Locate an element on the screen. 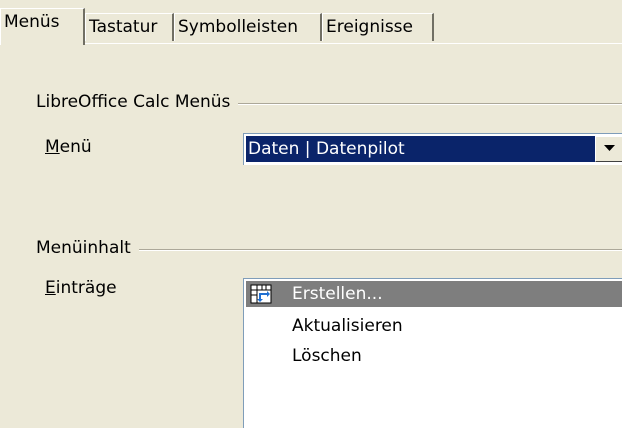 This screenshot has height=428, width=622. tab-menus: Menüs is located at coordinates (42, 26).